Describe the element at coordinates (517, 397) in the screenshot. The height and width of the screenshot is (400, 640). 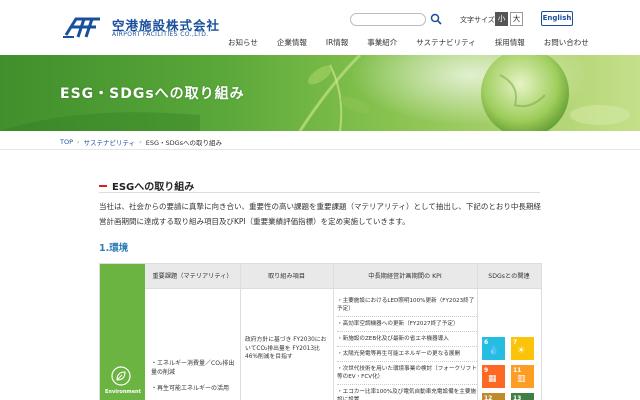
I see `sdg-goal-number: 13` at that location.